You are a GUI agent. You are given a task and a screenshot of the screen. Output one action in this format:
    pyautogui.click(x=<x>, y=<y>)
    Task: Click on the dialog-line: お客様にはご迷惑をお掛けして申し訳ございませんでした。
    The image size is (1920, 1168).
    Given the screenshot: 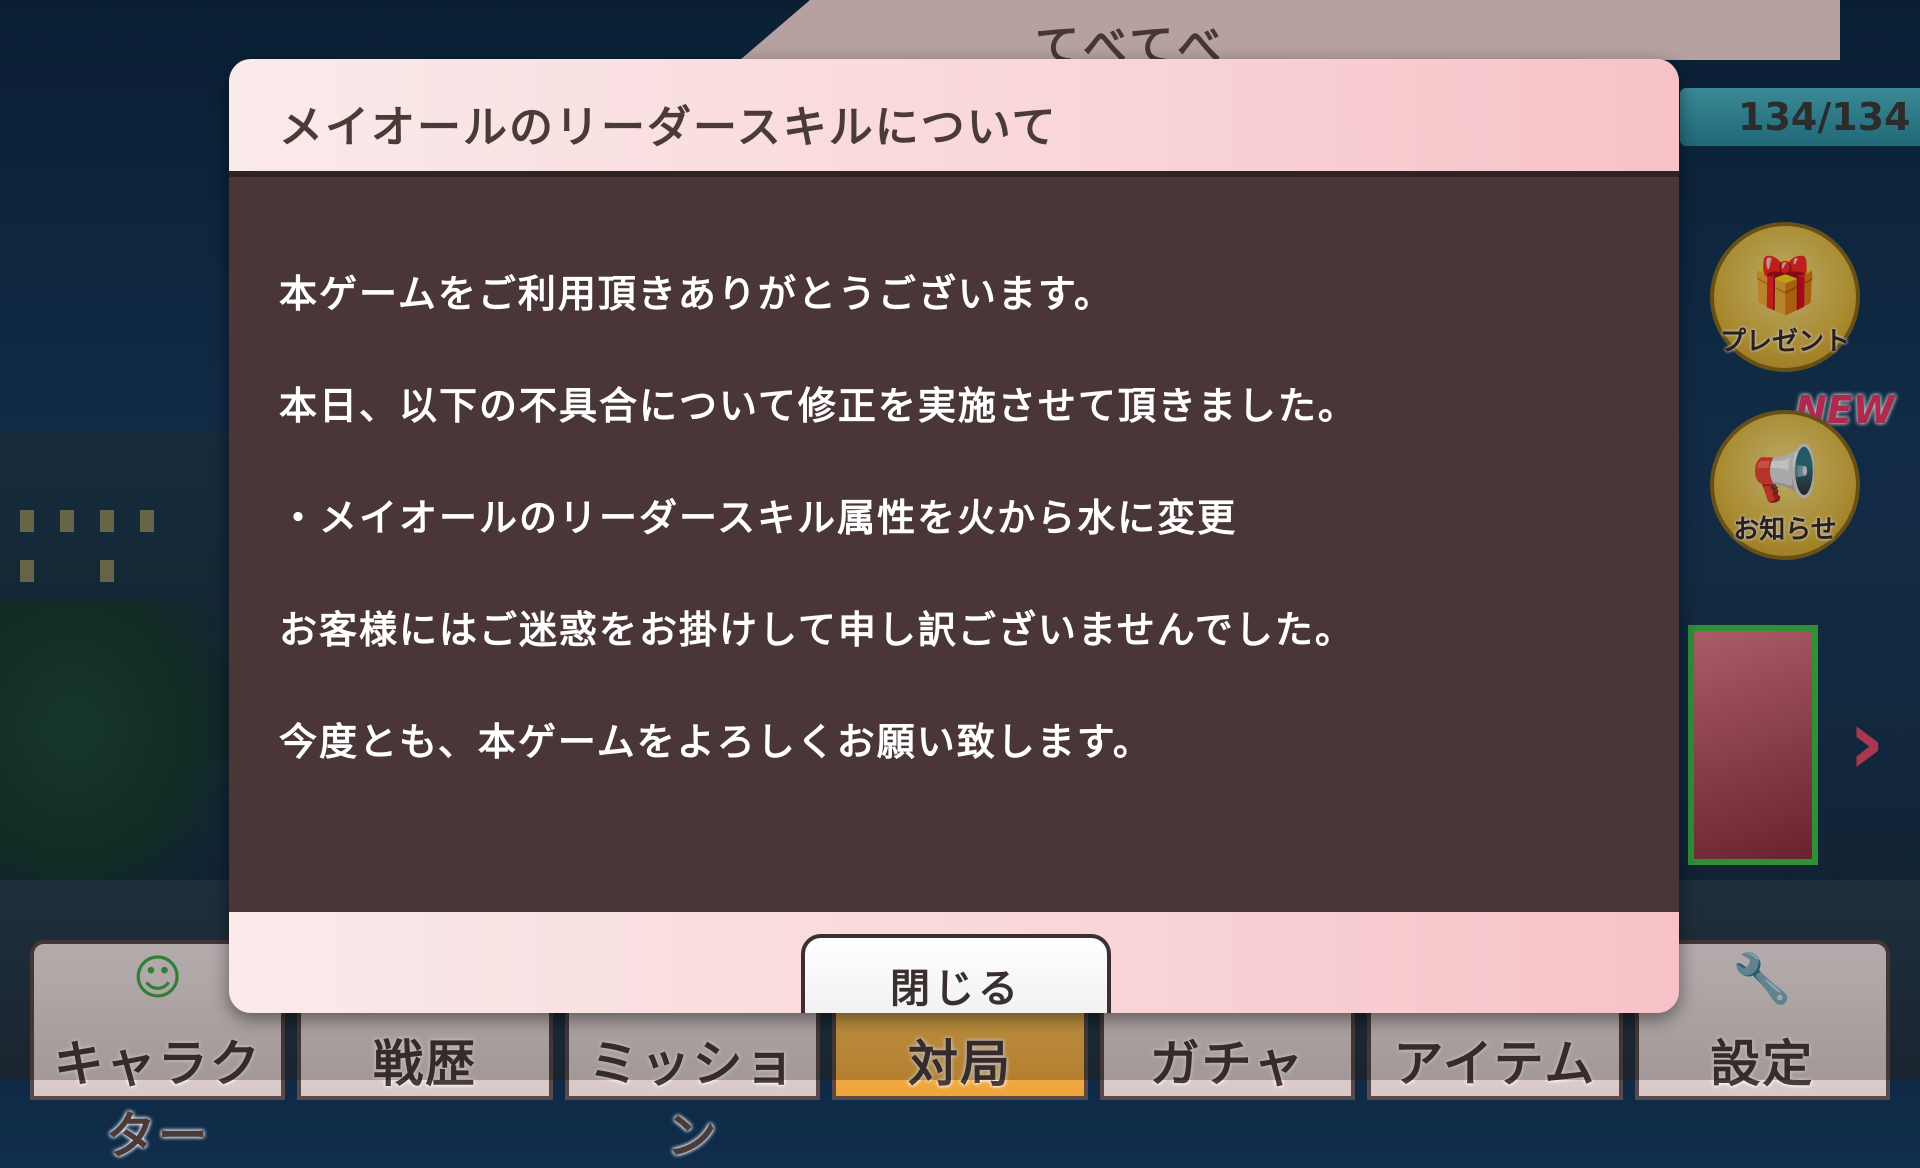 What is the action you would take?
    pyautogui.click(x=817, y=630)
    